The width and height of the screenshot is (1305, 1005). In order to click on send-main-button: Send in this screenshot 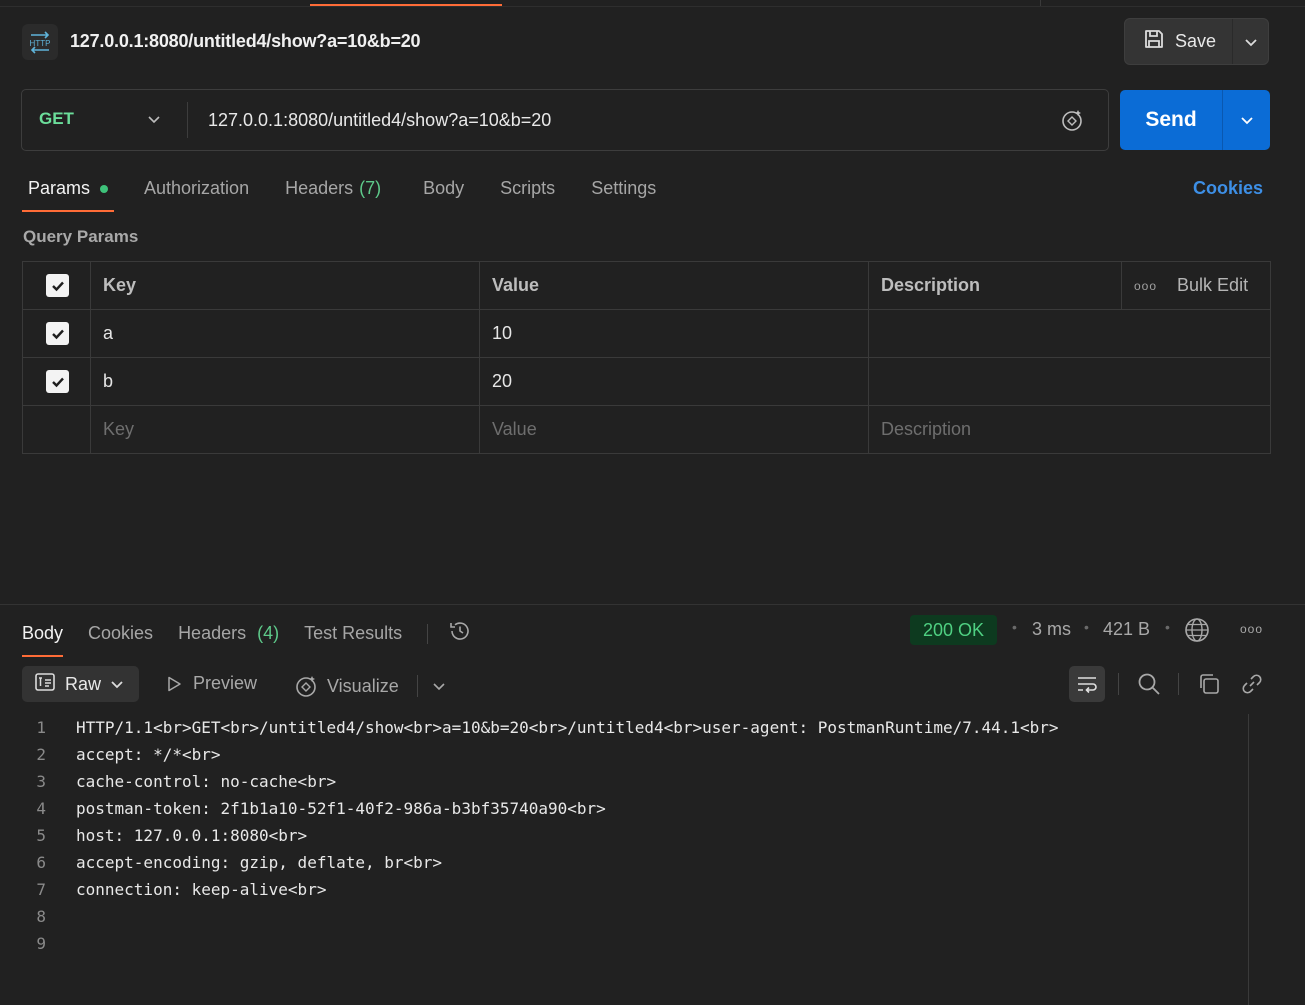, I will do `click(1171, 120)`.